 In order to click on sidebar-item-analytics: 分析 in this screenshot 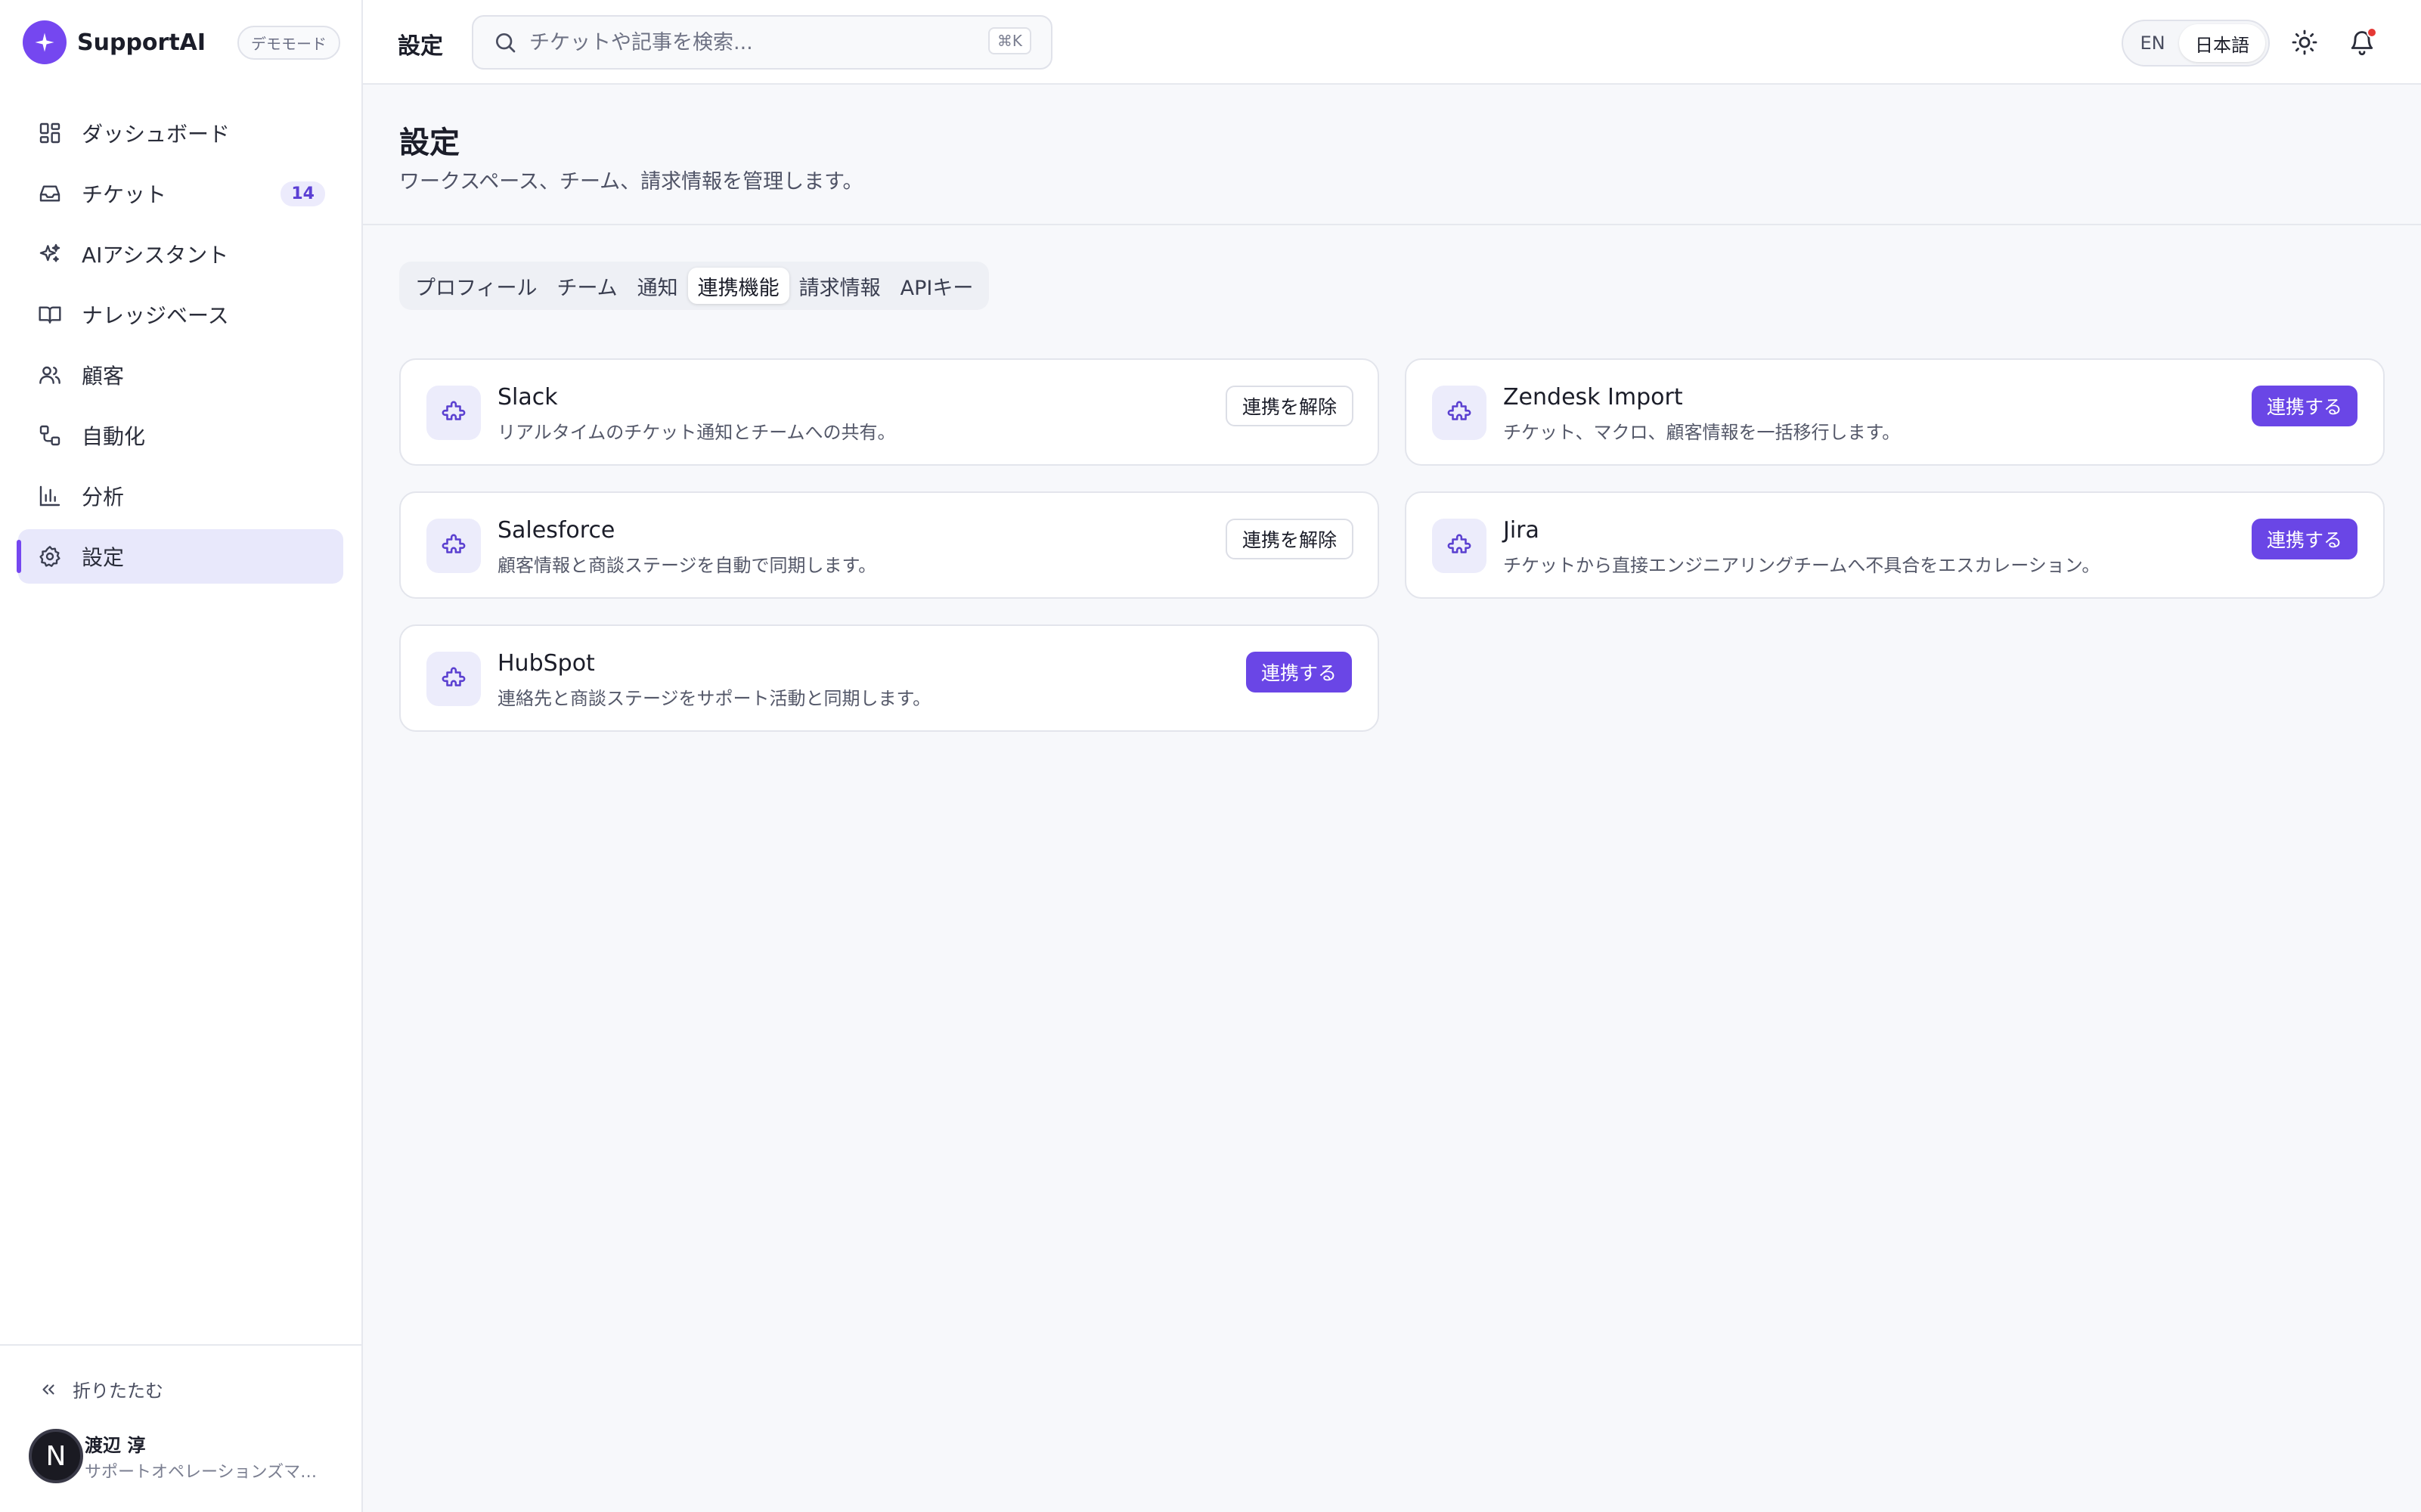, I will do `click(180, 496)`.